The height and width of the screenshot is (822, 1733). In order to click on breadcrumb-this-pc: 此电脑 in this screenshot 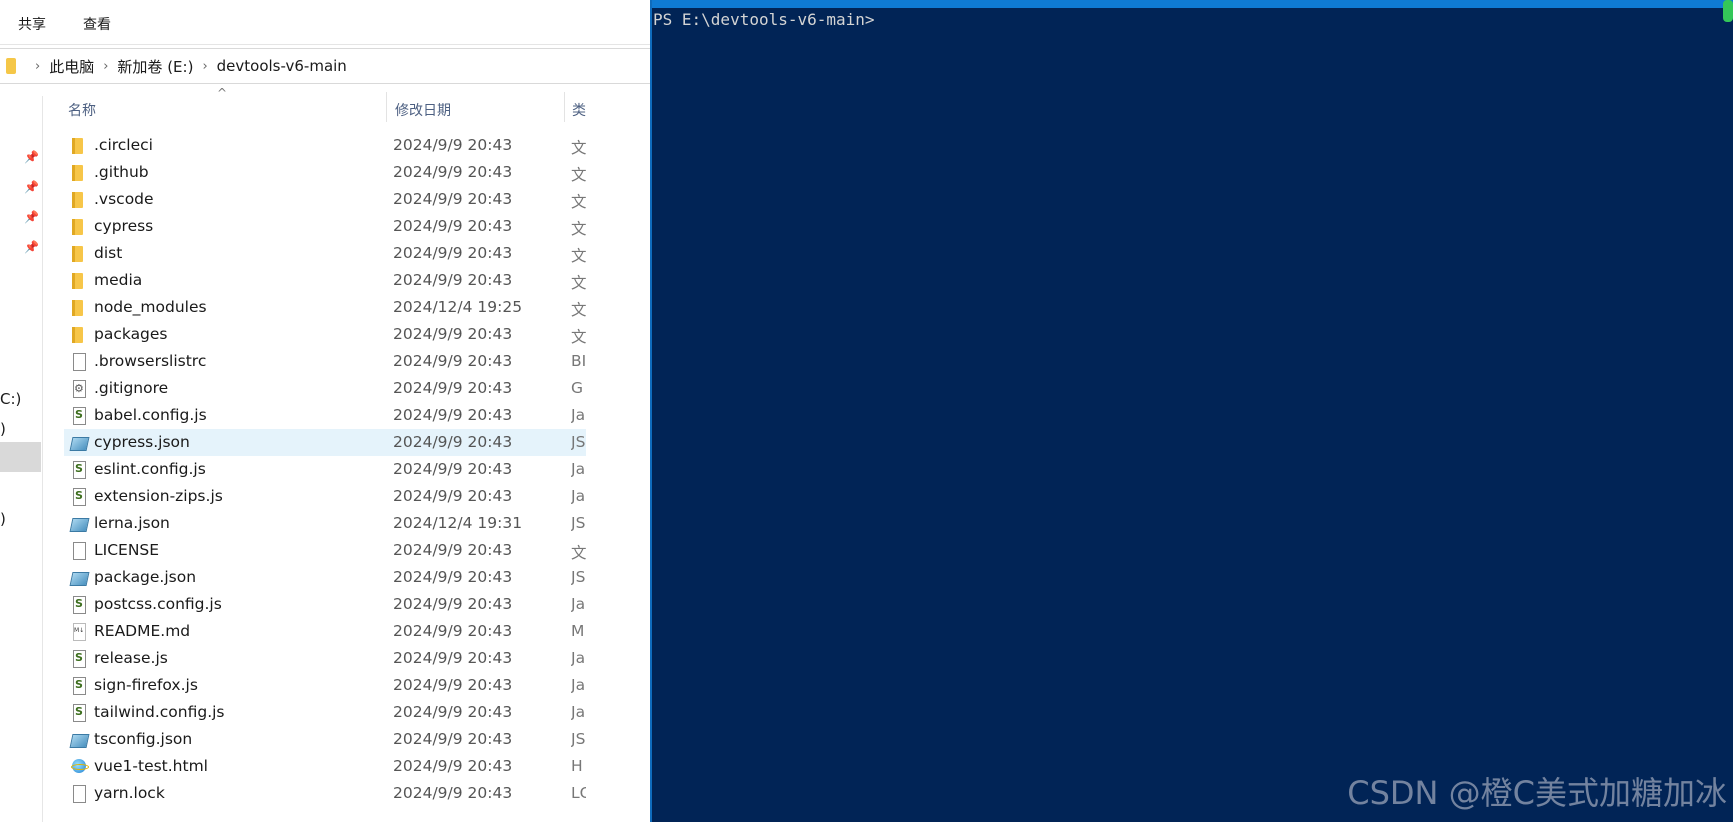, I will do `click(71, 66)`.